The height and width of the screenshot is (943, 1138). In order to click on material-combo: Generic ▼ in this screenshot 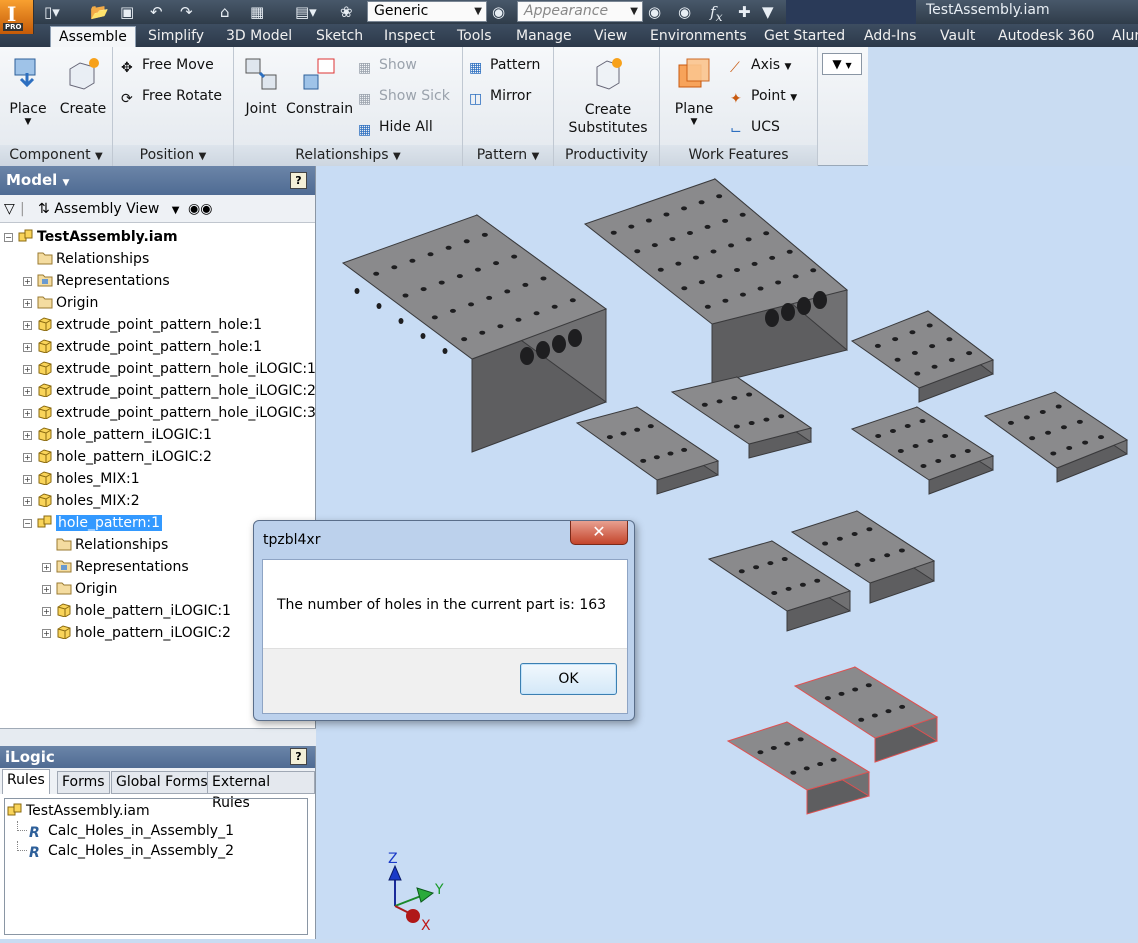, I will do `click(427, 11)`.